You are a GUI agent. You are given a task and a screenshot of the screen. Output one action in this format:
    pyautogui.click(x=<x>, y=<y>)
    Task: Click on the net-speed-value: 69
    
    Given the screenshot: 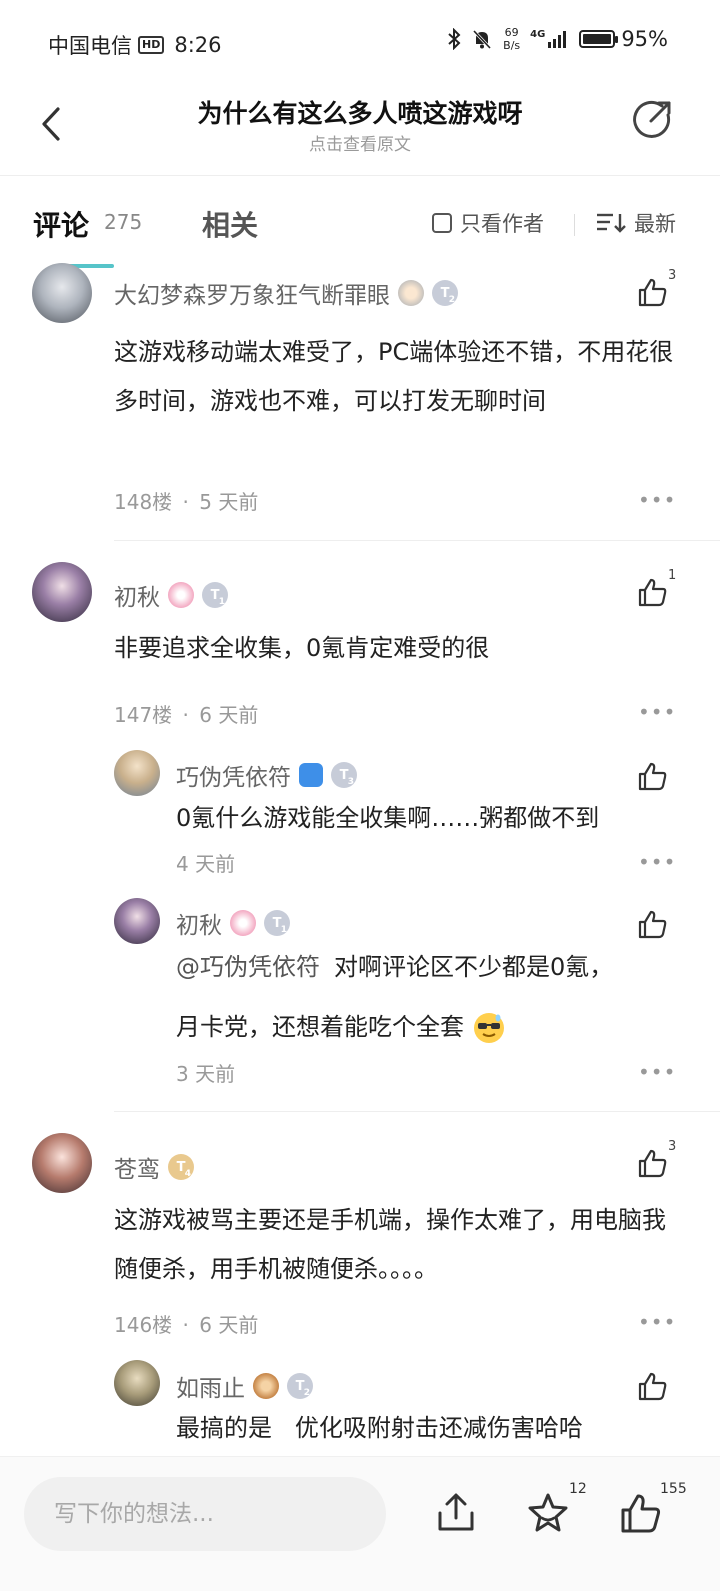 What is the action you would take?
    pyautogui.click(x=511, y=32)
    